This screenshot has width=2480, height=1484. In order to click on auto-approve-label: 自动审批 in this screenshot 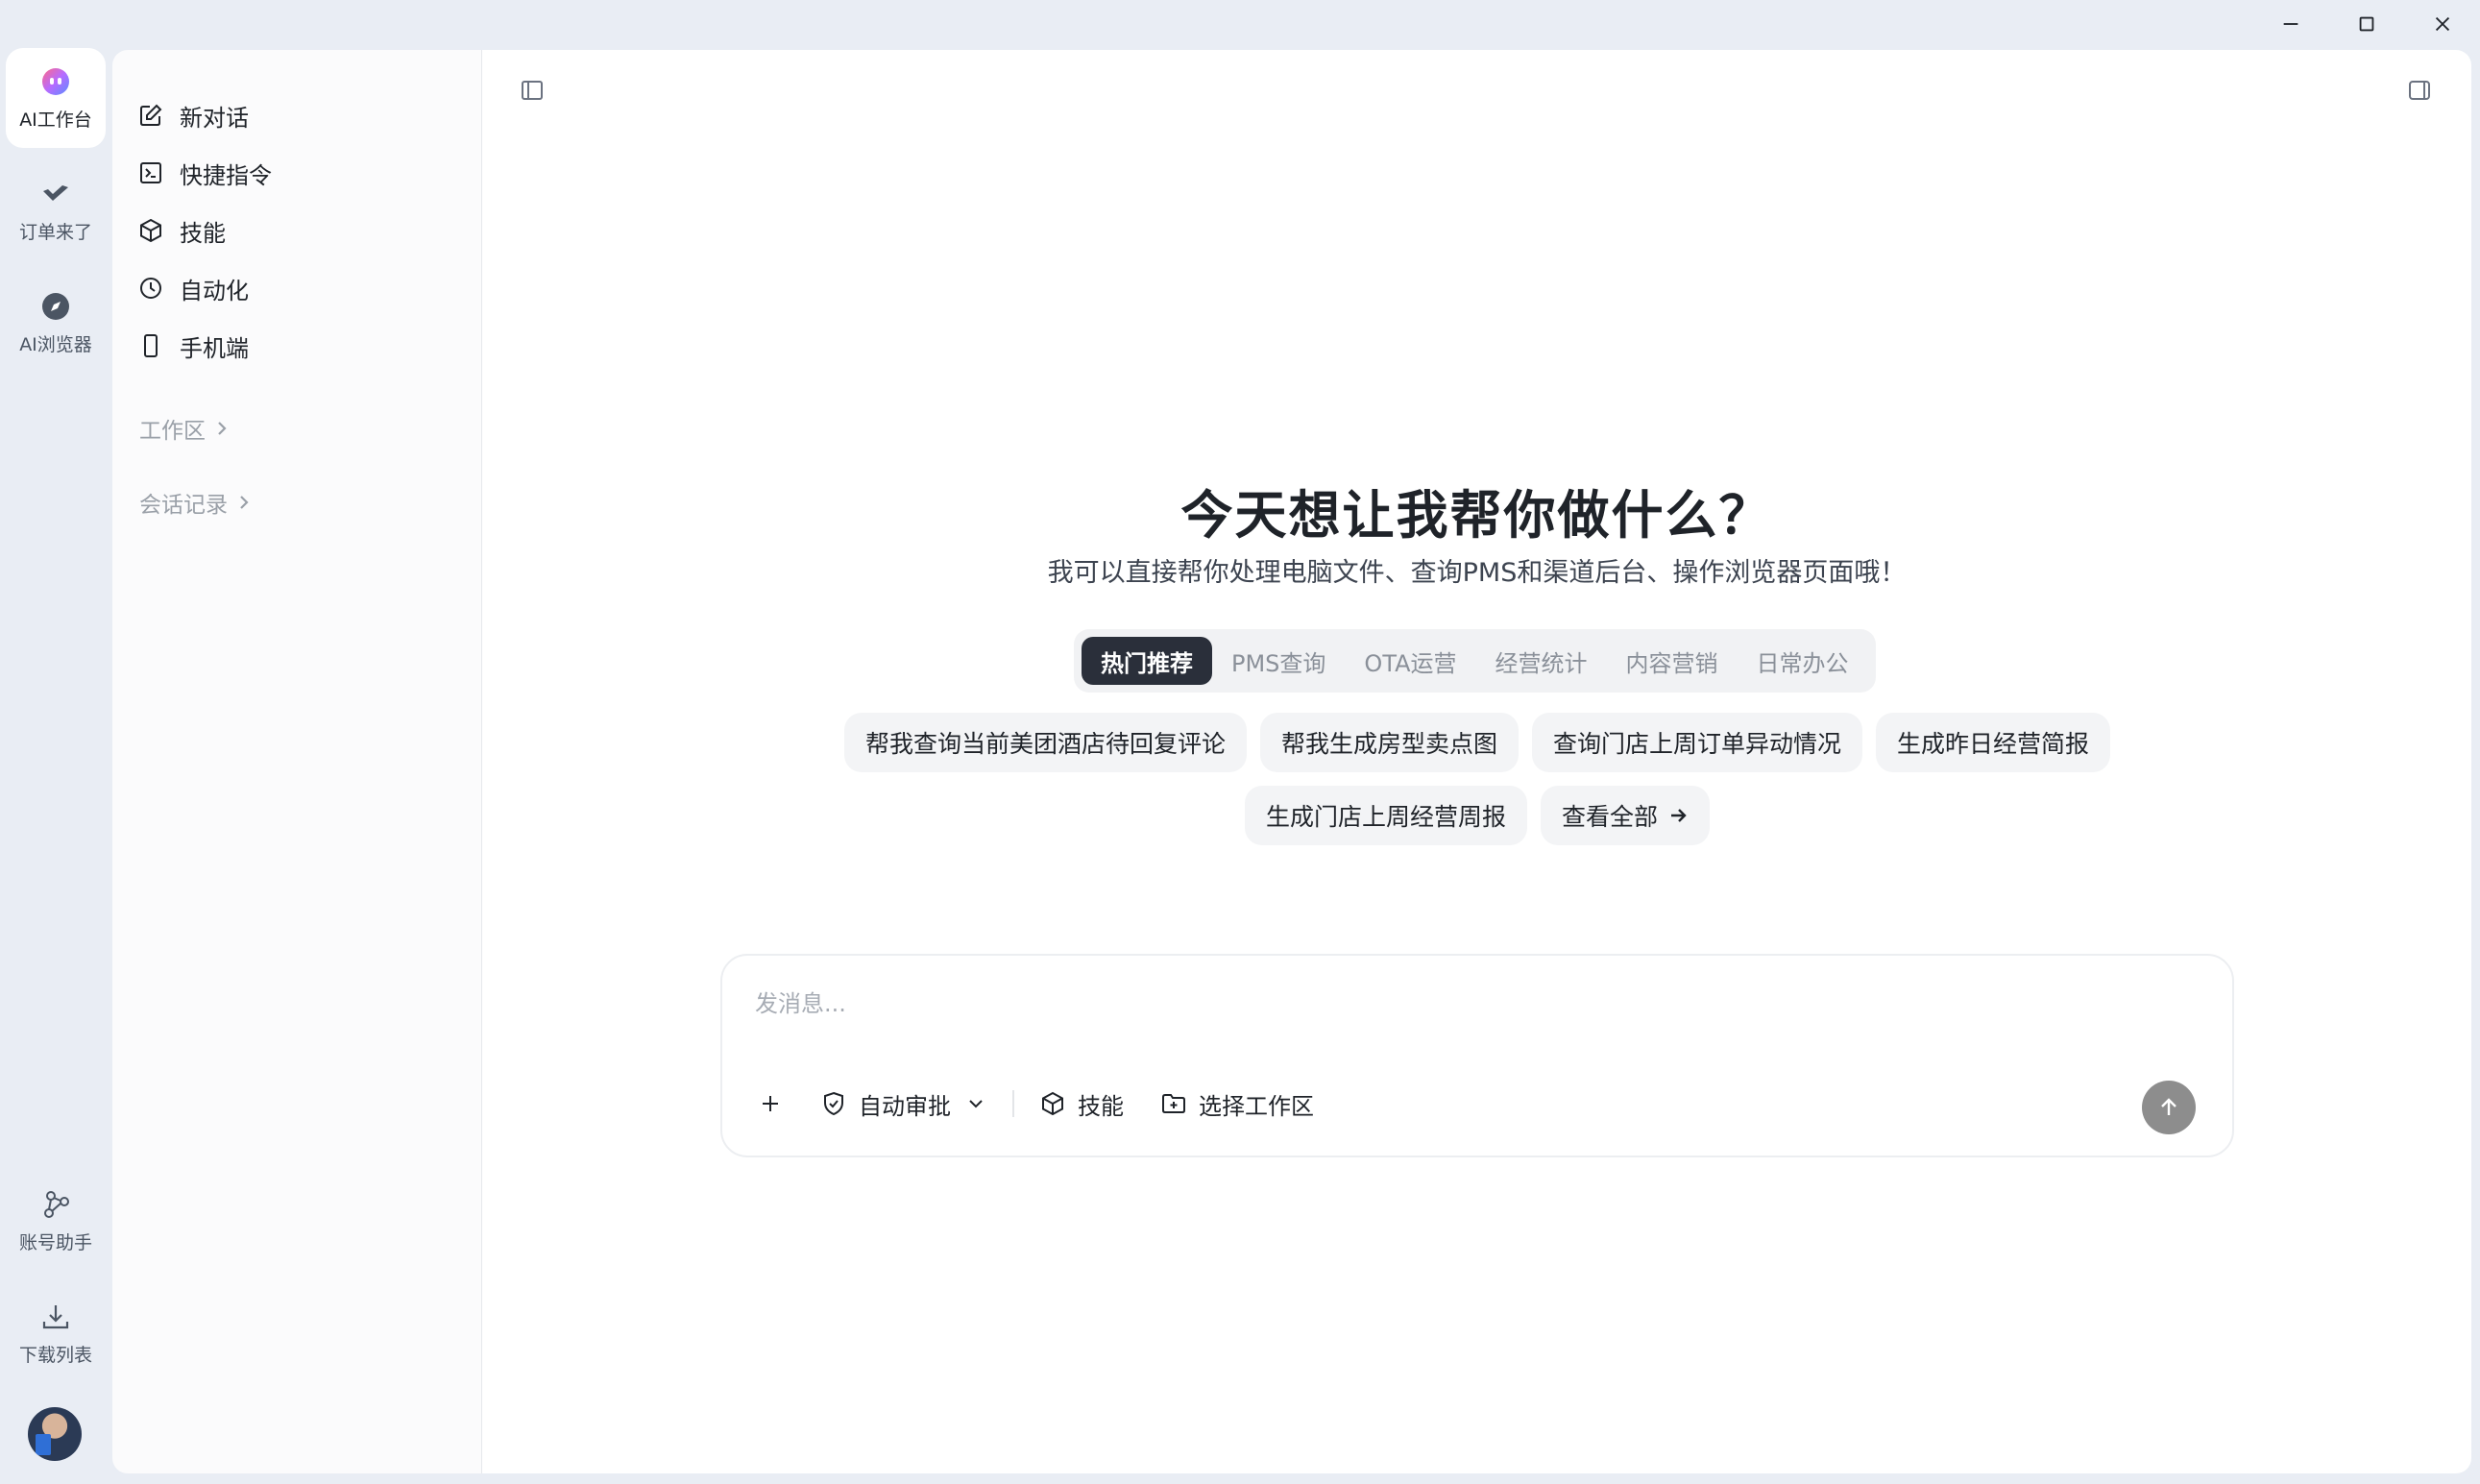, I will do `click(905, 1106)`.